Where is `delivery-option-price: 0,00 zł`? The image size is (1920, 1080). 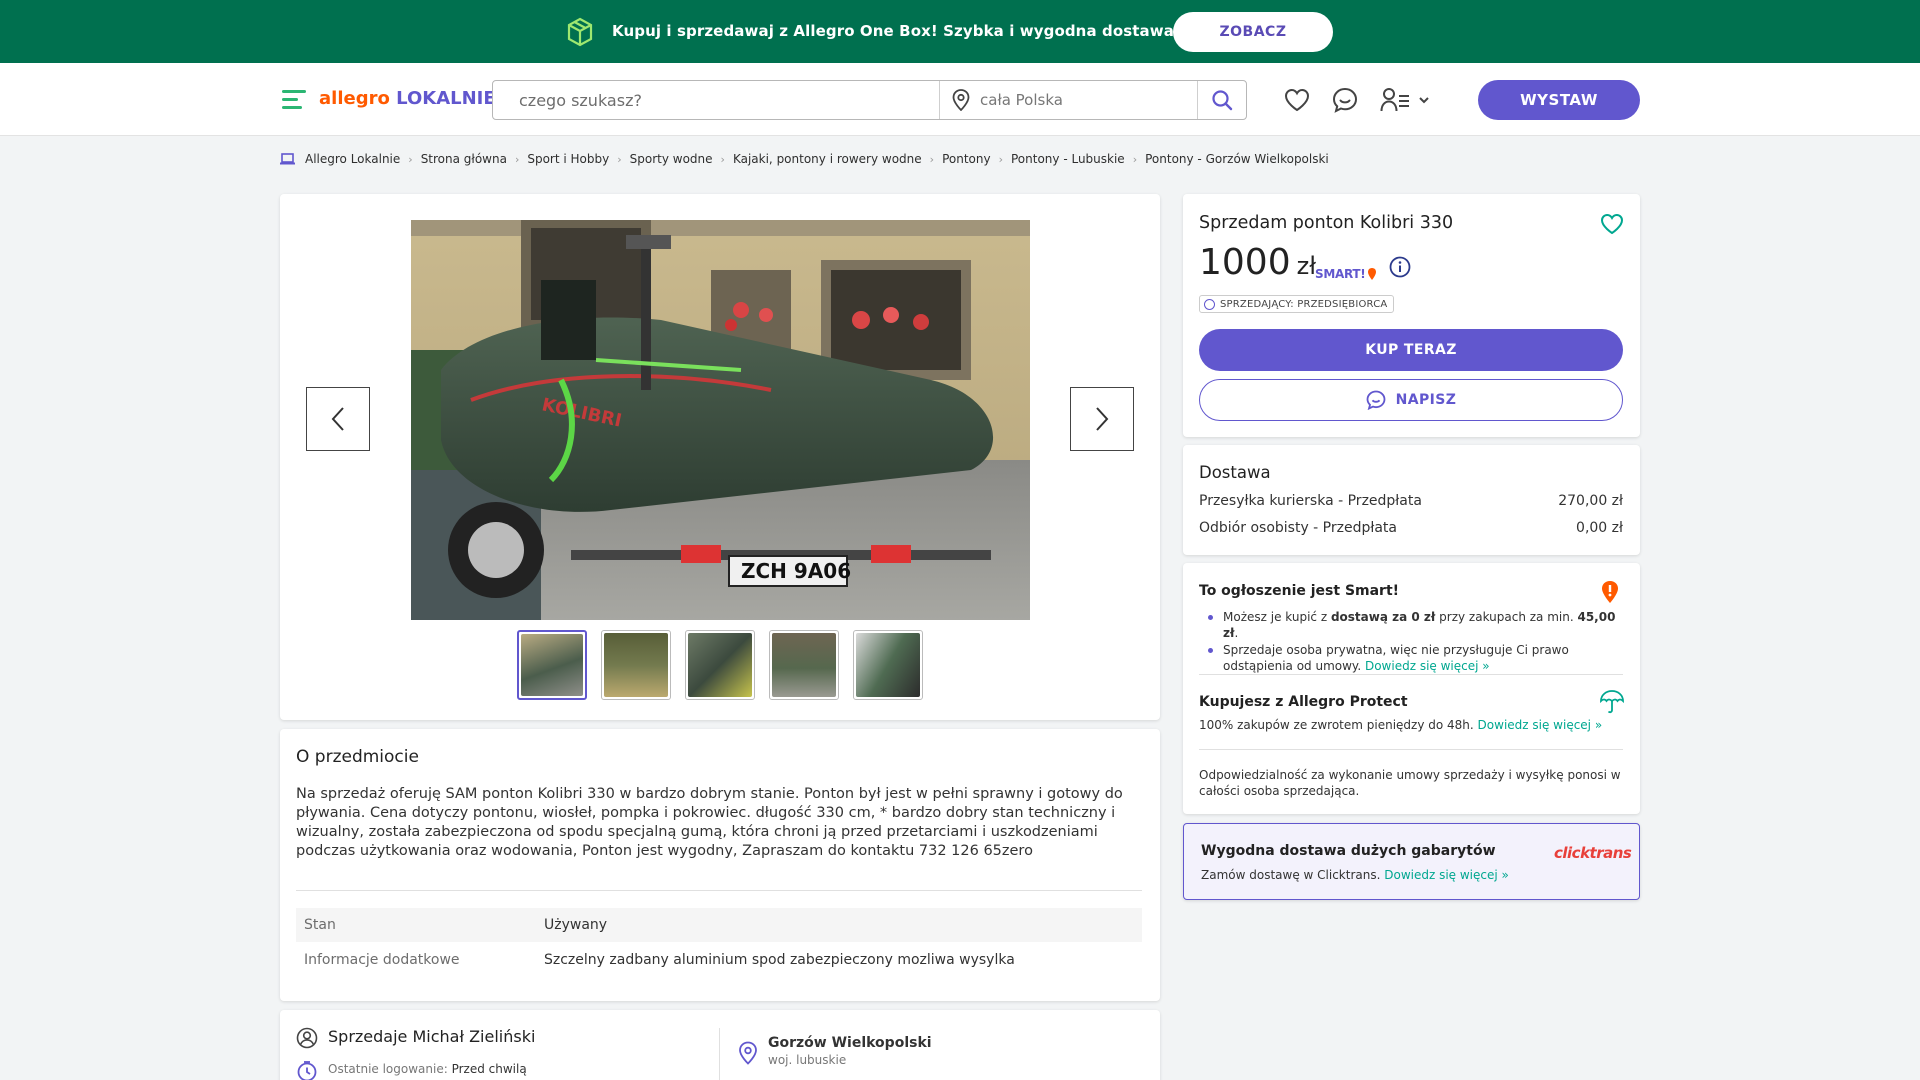 delivery-option-price: 0,00 zł is located at coordinates (1599, 528).